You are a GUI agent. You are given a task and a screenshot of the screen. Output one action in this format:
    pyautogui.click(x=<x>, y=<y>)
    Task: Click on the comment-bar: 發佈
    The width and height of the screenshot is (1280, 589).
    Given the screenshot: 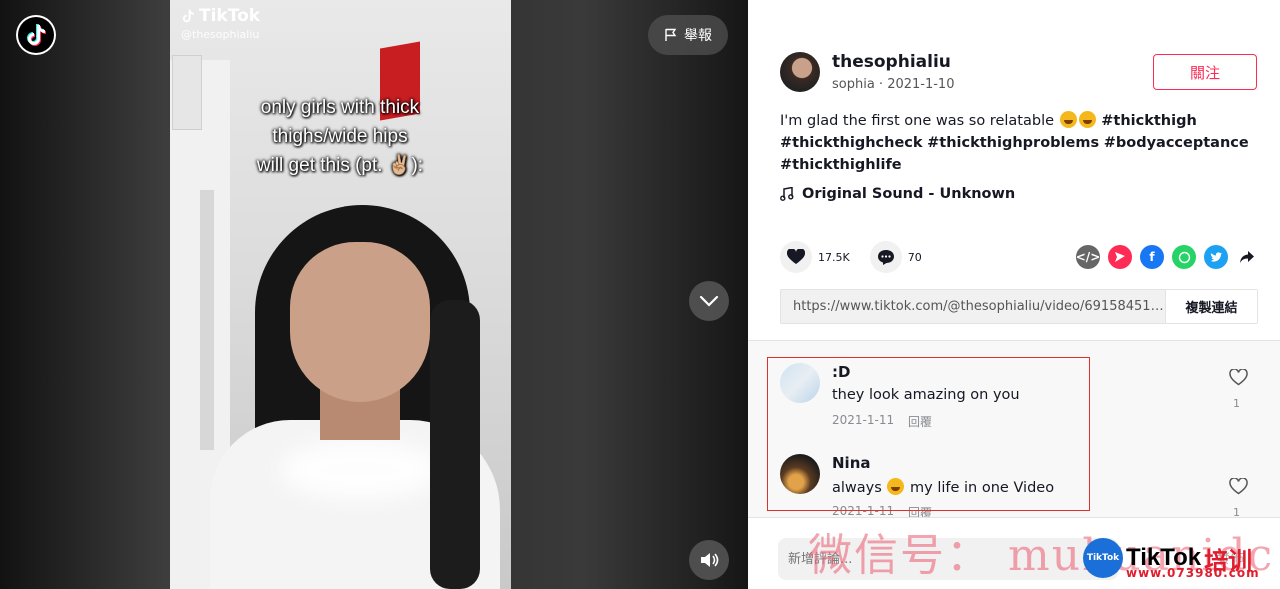 What is the action you would take?
    pyautogui.click(x=1014, y=553)
    